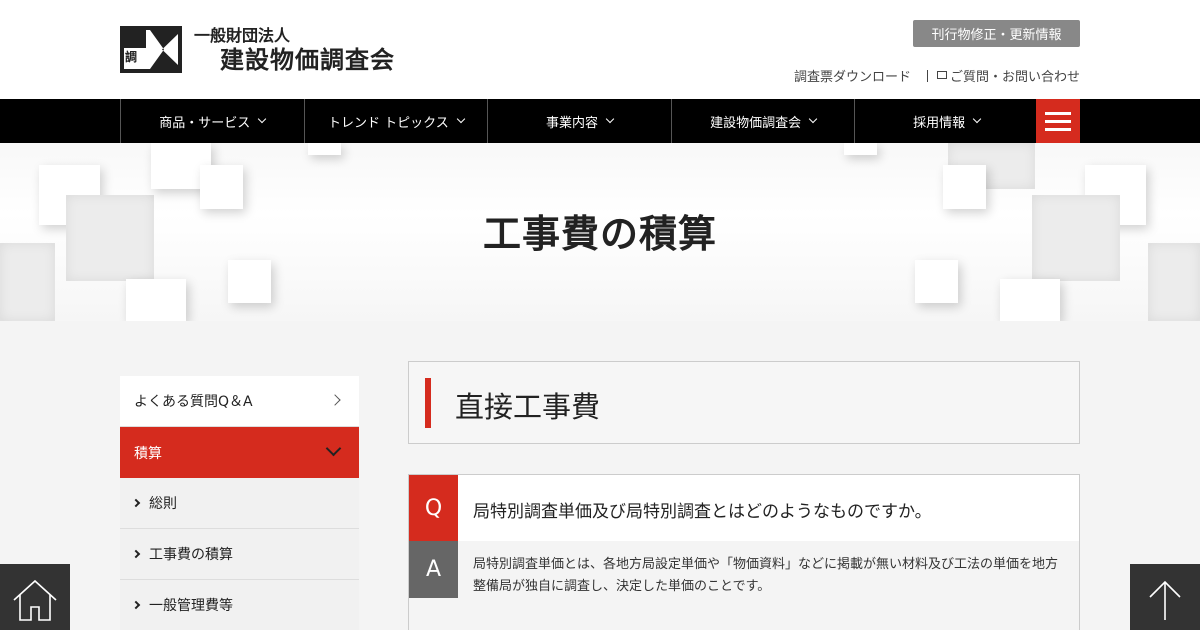 The width and height of the screenshot is (1200, 630). Describe the element at coordinates (148, 453) in the screenshot. I see `sidebar-item-label: 積算` at that location.